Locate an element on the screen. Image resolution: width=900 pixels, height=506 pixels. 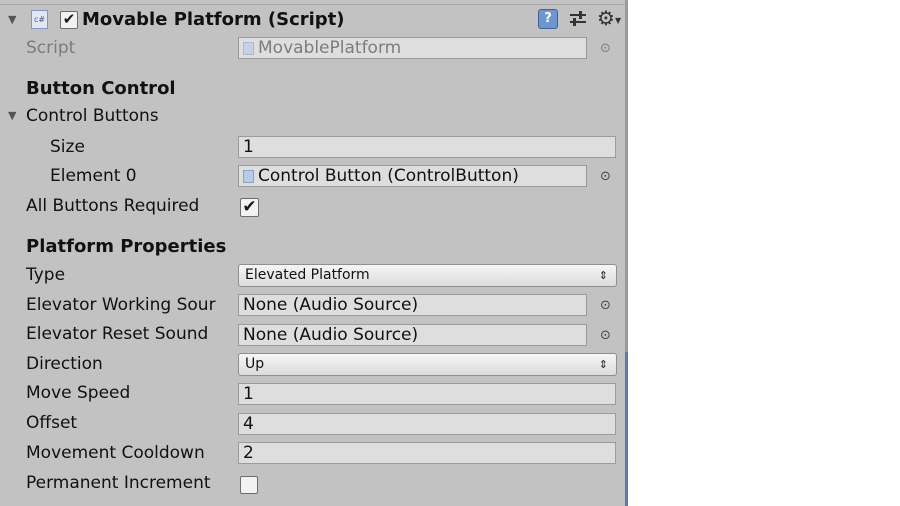
move-speed-field: 1 is located at coordinates (427, 394).